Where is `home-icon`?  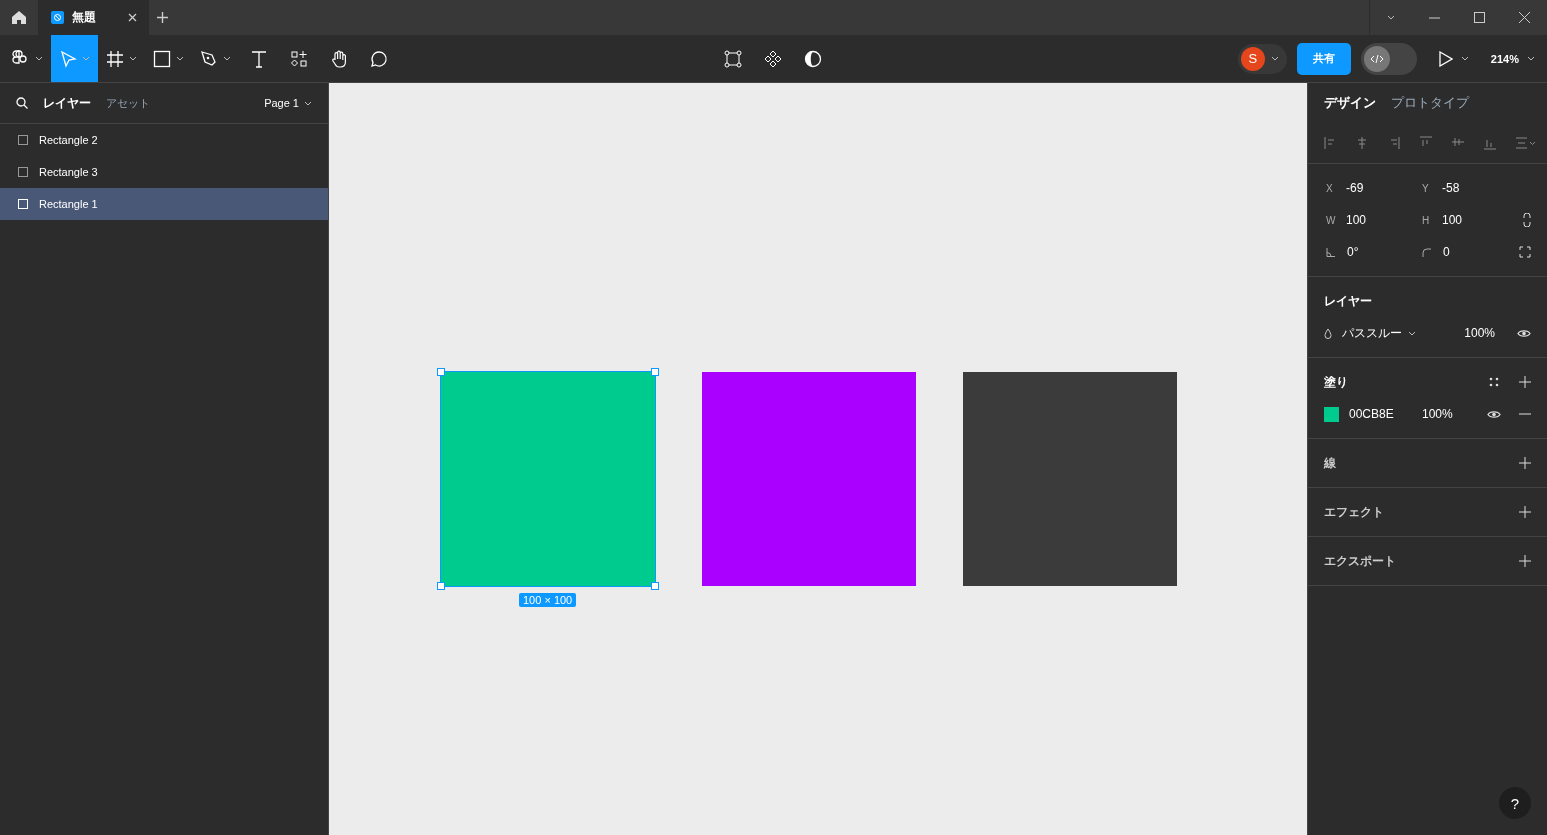
home-icon is located at coordinates (19, 17).